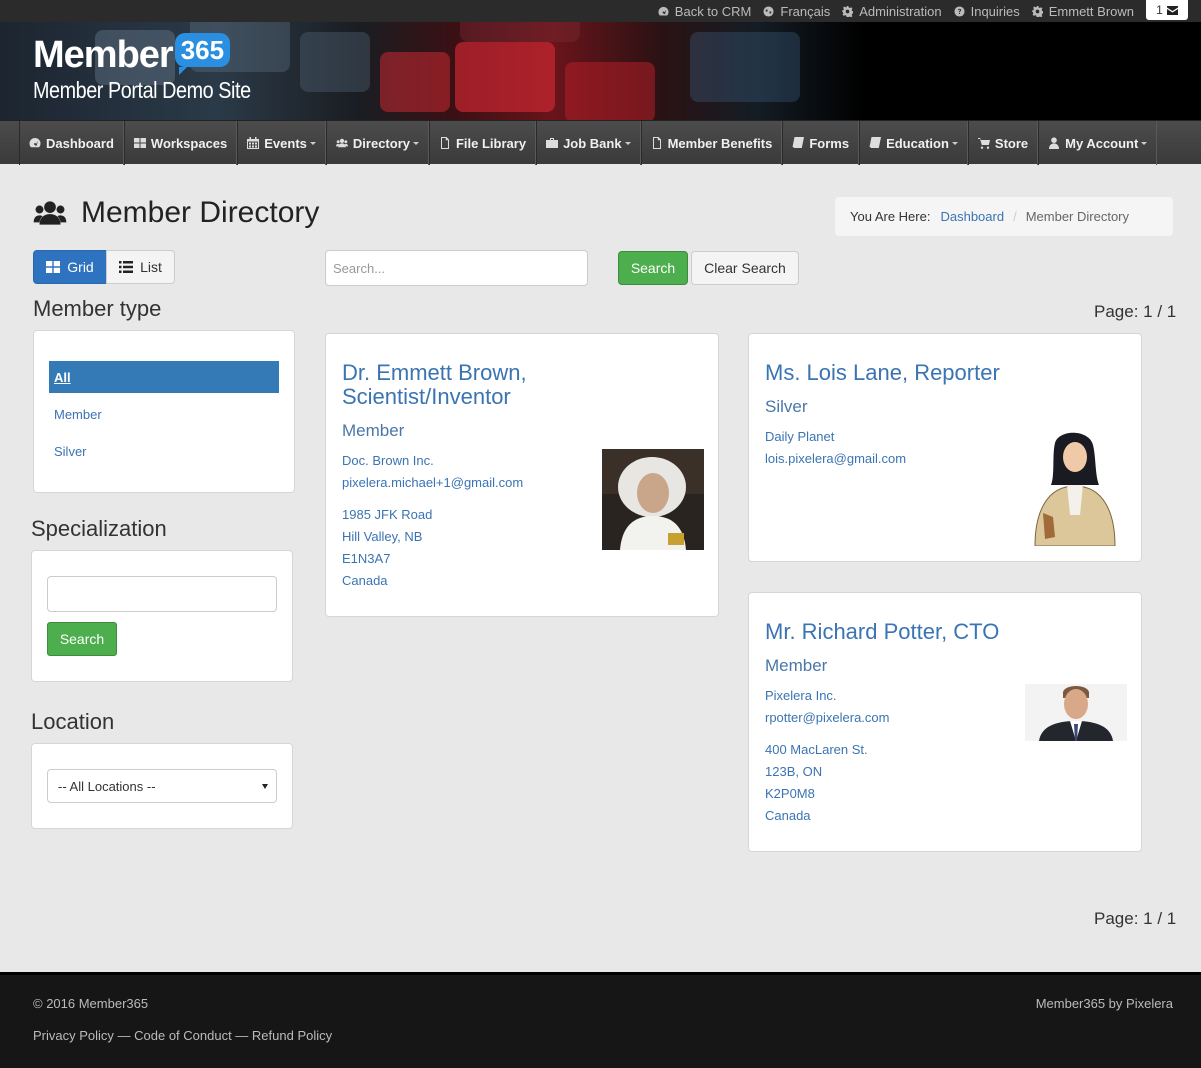 This screenshot has height=1068, width=1201. I want to click on select-arrow-icon, so click(265, 786).